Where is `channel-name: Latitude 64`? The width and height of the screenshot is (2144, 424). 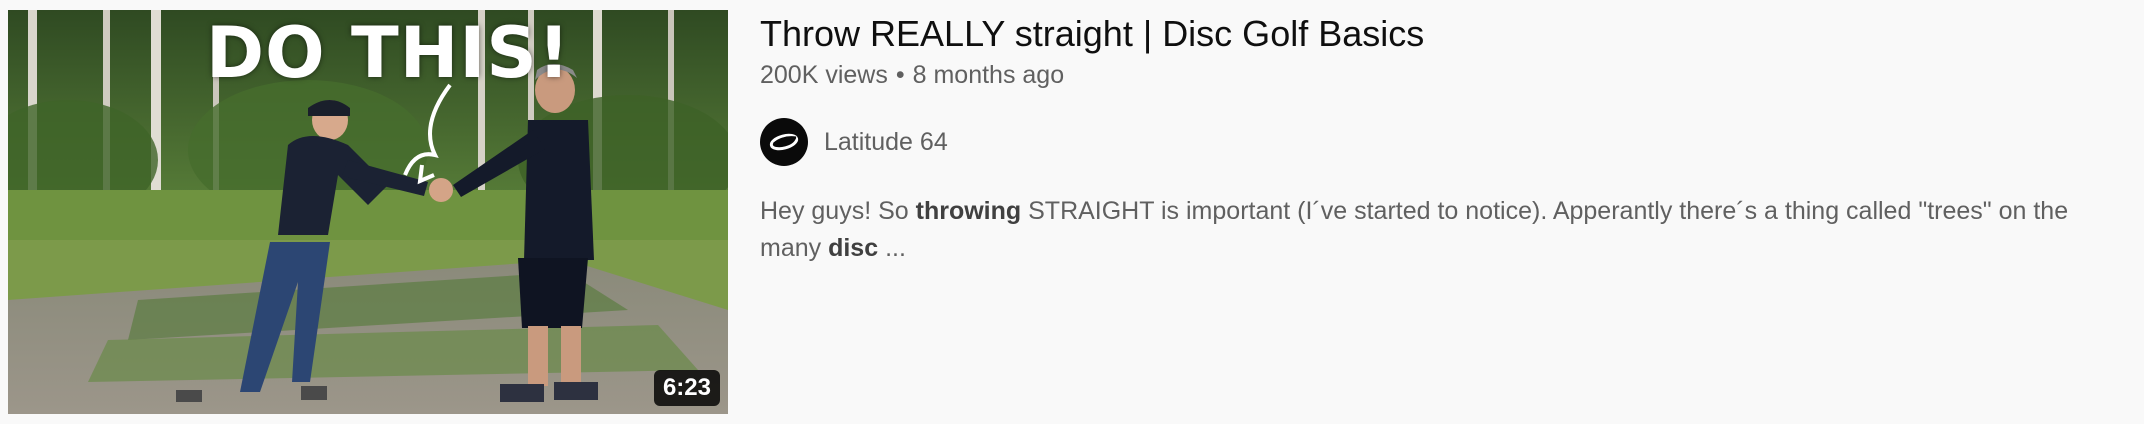 channel-name: Latitude 64 is located at coordinates (886, 142).